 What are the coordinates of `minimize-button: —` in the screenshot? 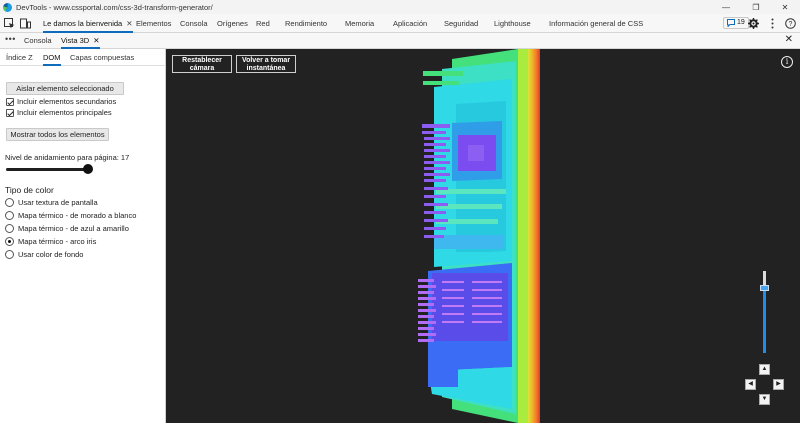 It's located at (726, 7).